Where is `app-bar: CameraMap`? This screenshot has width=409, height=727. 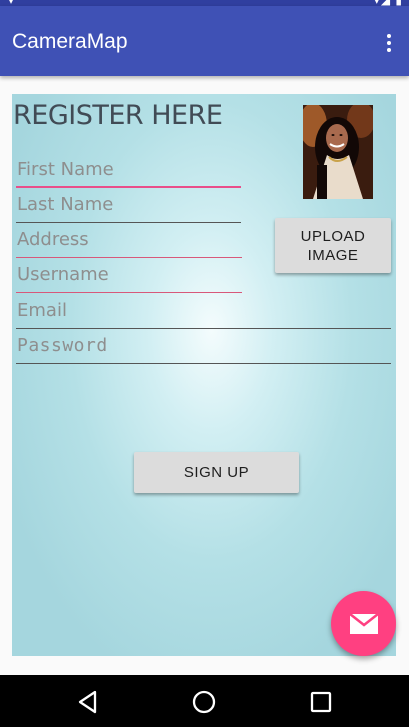
app-bar: CameraMap is located at coordinates (204, 41).